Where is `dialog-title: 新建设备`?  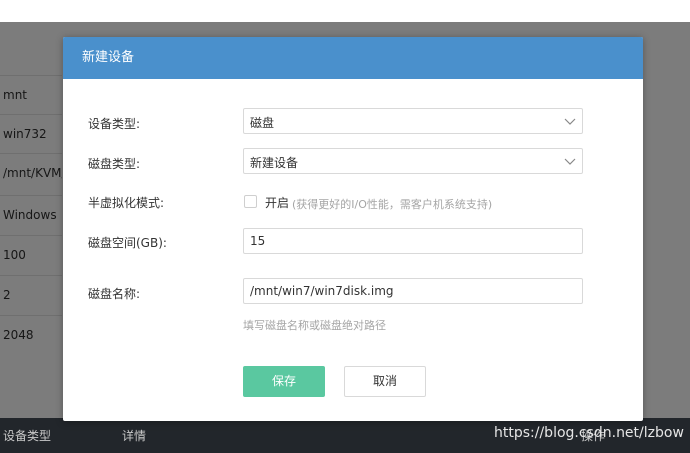 dialog-title: 新建设备 is located at coordinates (353, 58).